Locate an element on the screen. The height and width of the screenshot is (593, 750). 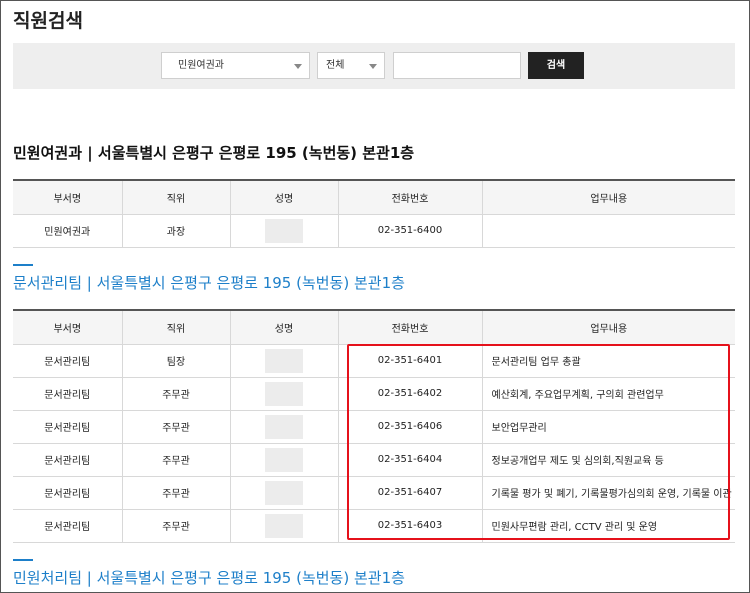
cell-phone: 02-351-6400 is located at coordinates (409, 231).